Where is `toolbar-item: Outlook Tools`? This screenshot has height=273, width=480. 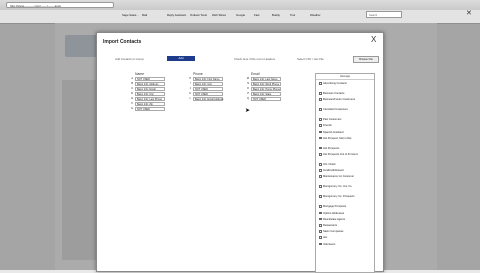
toolbar-item: Outlook Tools is located at coordinates (198, 15).